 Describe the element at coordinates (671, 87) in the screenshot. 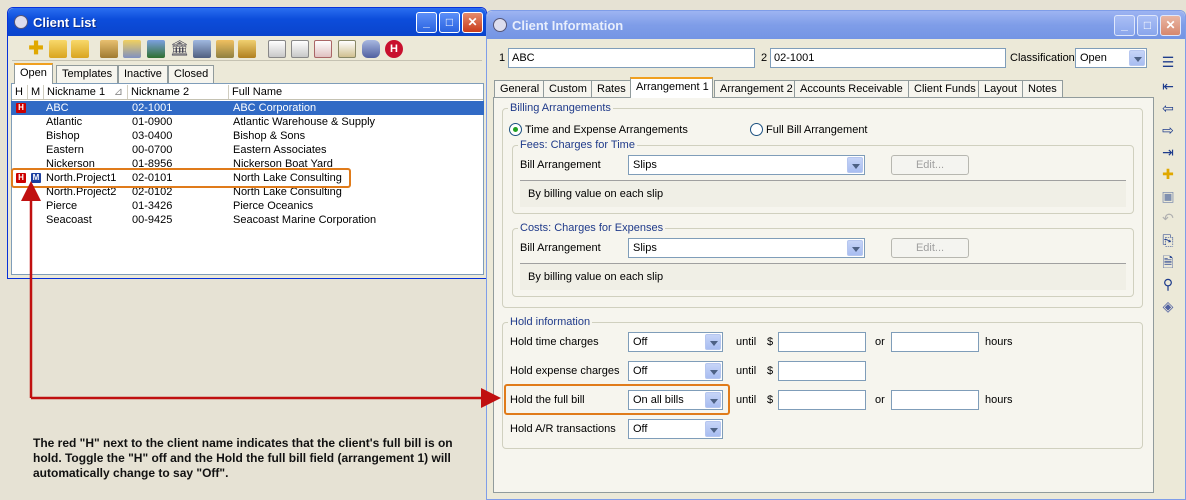

I see `tab-arrangement-1: Arrangement 1` at that location.